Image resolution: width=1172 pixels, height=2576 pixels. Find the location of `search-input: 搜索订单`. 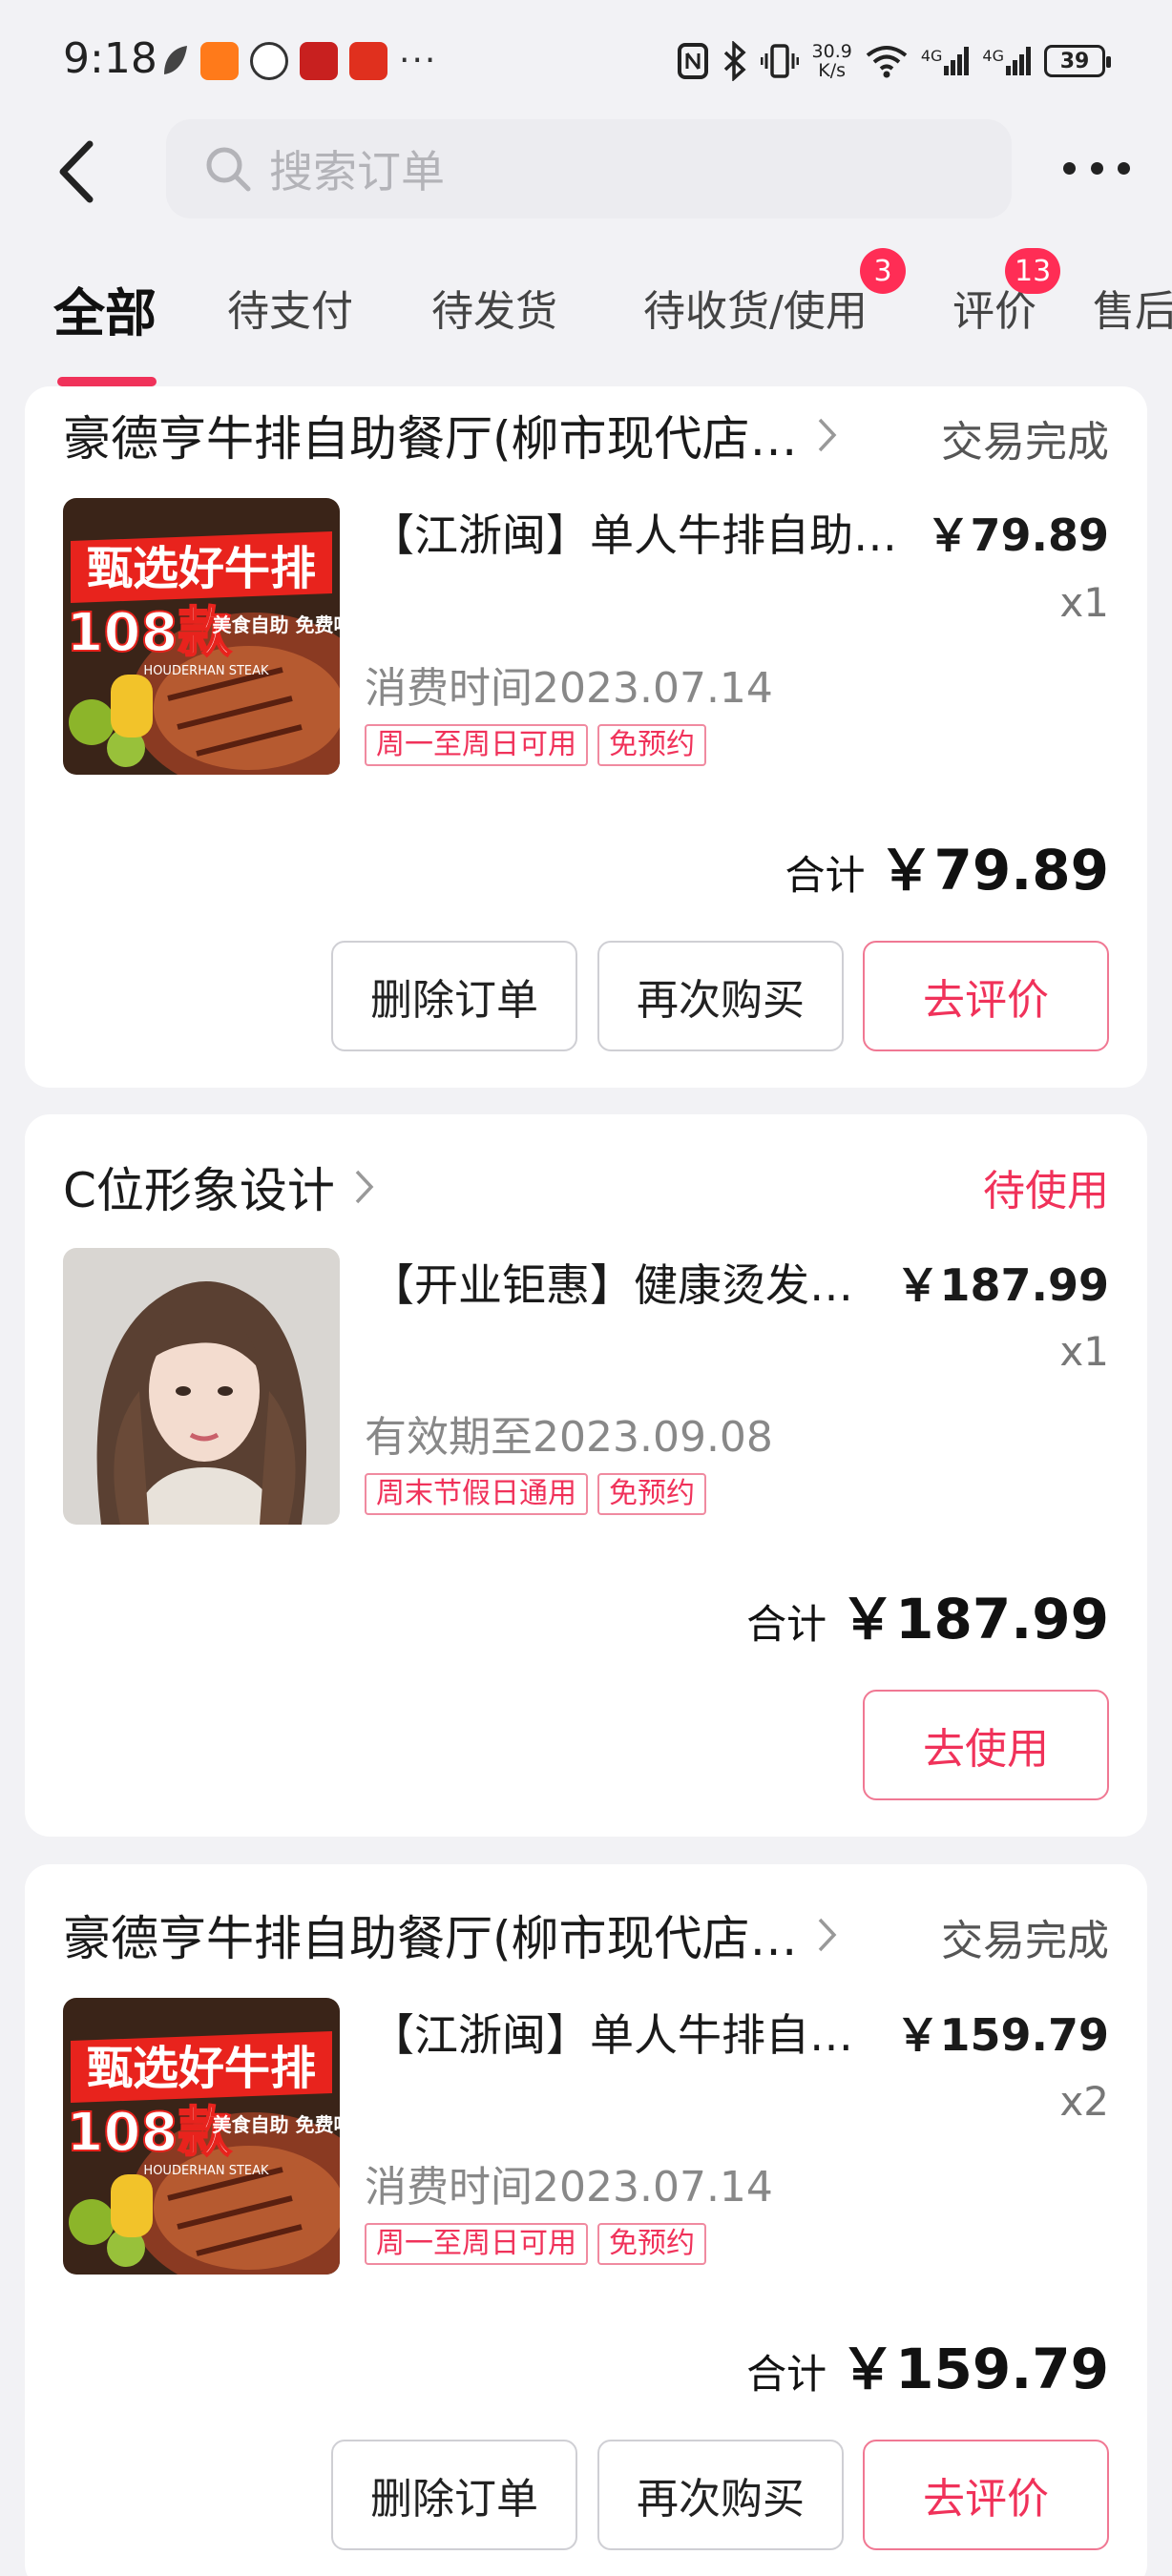

search-input: 搜索订单 is located at coordinates (589, 168).